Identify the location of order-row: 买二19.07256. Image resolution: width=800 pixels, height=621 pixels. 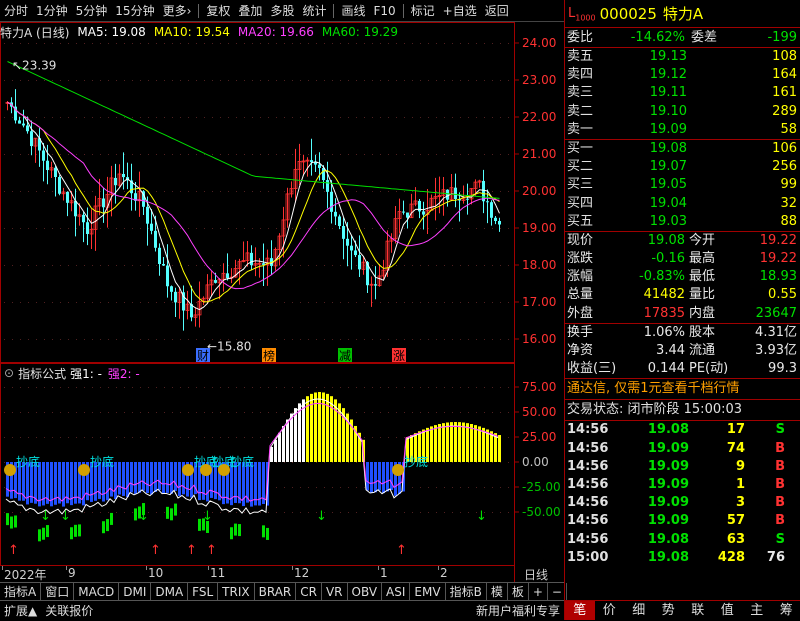
(682, 167).